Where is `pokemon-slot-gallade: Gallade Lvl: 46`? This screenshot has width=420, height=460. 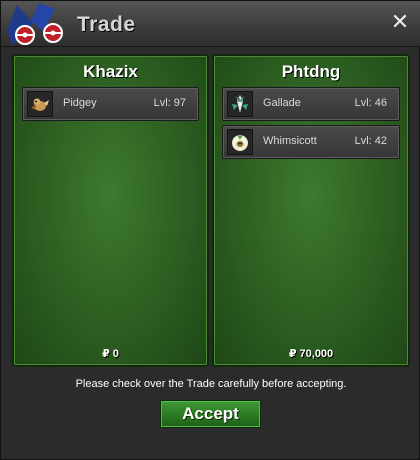
pokemon-slot-gallade: Gallade Lvl: 46 is located at coordinates (311, 104).